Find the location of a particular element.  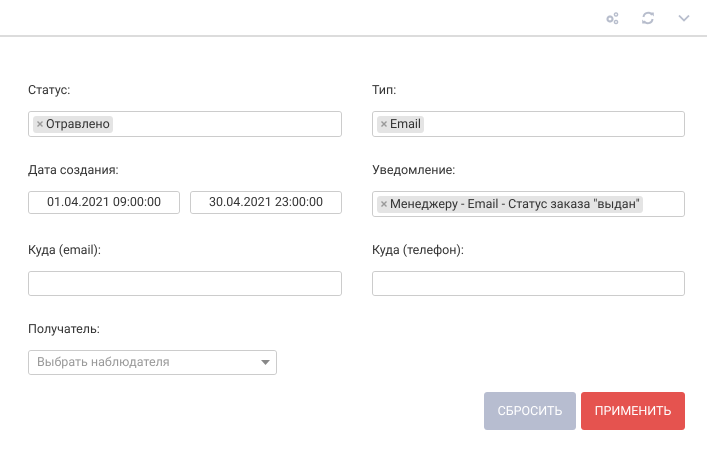

tag-text: Менеджеру - Email - Статус заказа "выдан" is located at coordinates (515, 204).